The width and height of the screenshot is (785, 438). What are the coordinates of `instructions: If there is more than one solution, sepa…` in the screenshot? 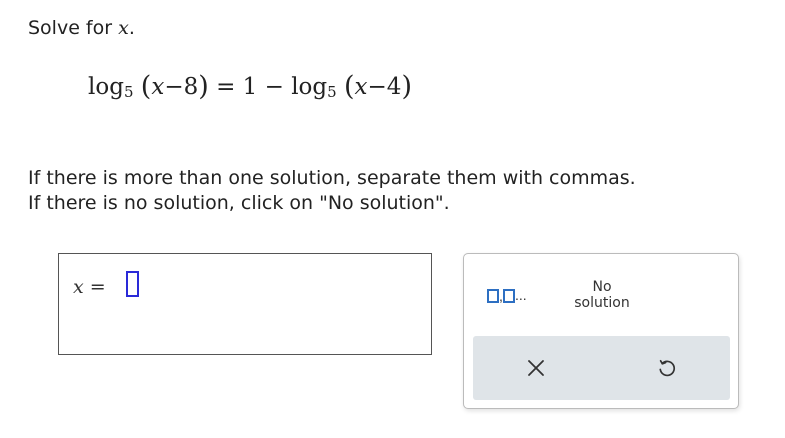 It's located at (332, 191).